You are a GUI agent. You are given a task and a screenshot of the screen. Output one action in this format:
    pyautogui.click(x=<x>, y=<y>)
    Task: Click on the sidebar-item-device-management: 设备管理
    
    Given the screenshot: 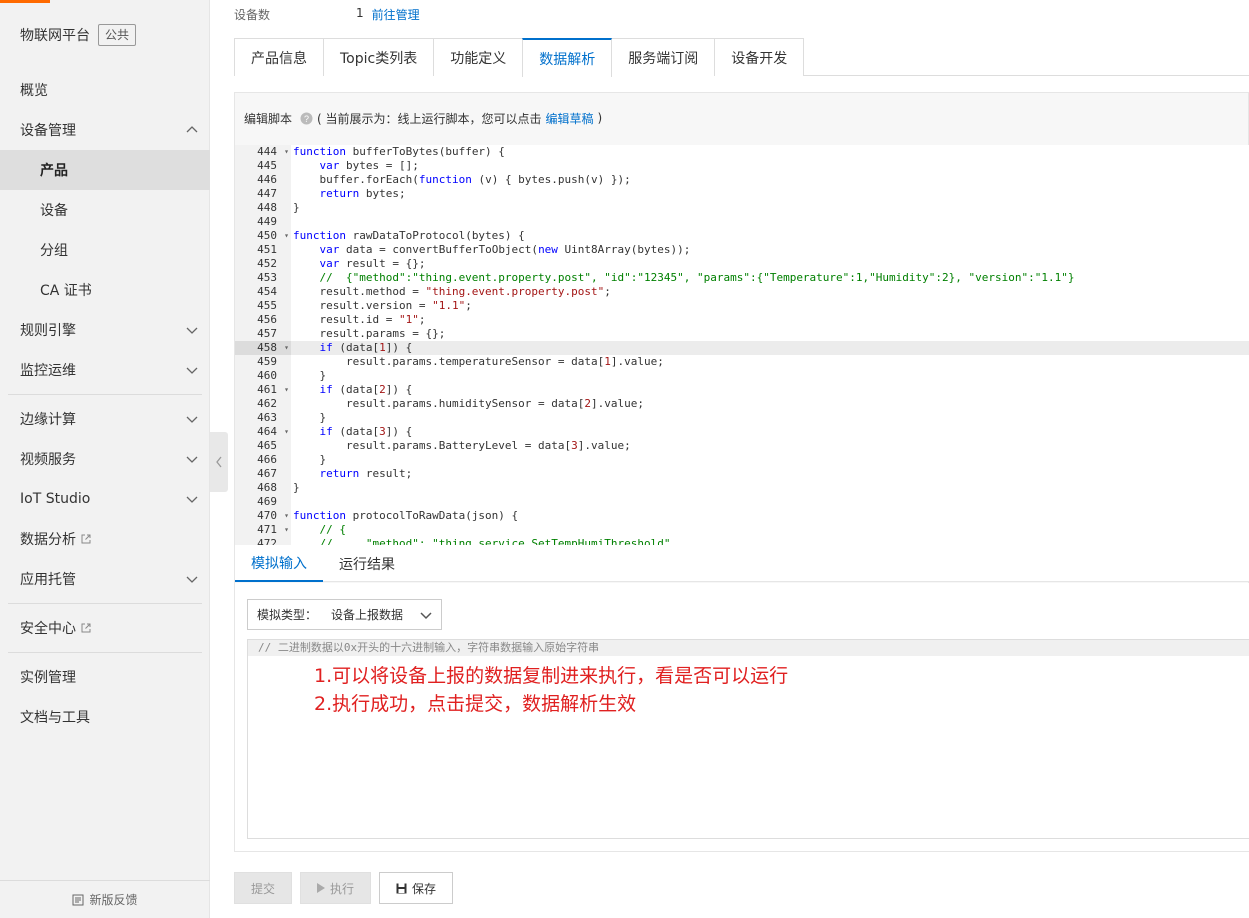 What is the action you would take?
    pyautogui.click(x=105, y=130)
    